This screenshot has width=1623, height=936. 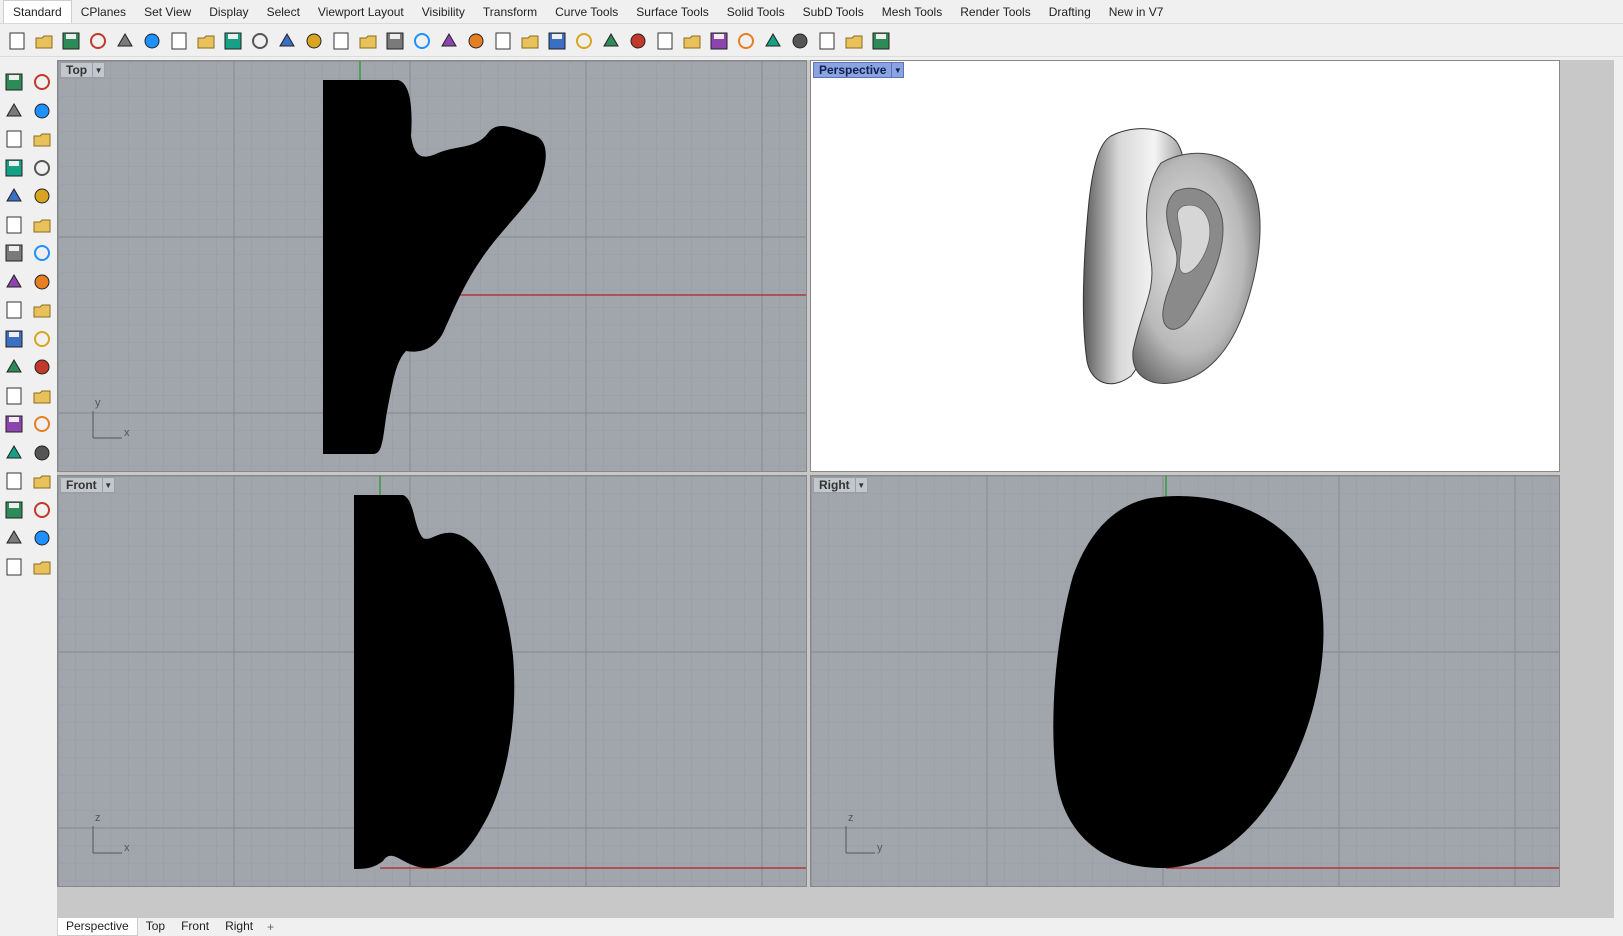 What do you see at coordinates (14, 225) in the screenshot?
I see `surface-from-points-icon` at bounding box center [14, 225].